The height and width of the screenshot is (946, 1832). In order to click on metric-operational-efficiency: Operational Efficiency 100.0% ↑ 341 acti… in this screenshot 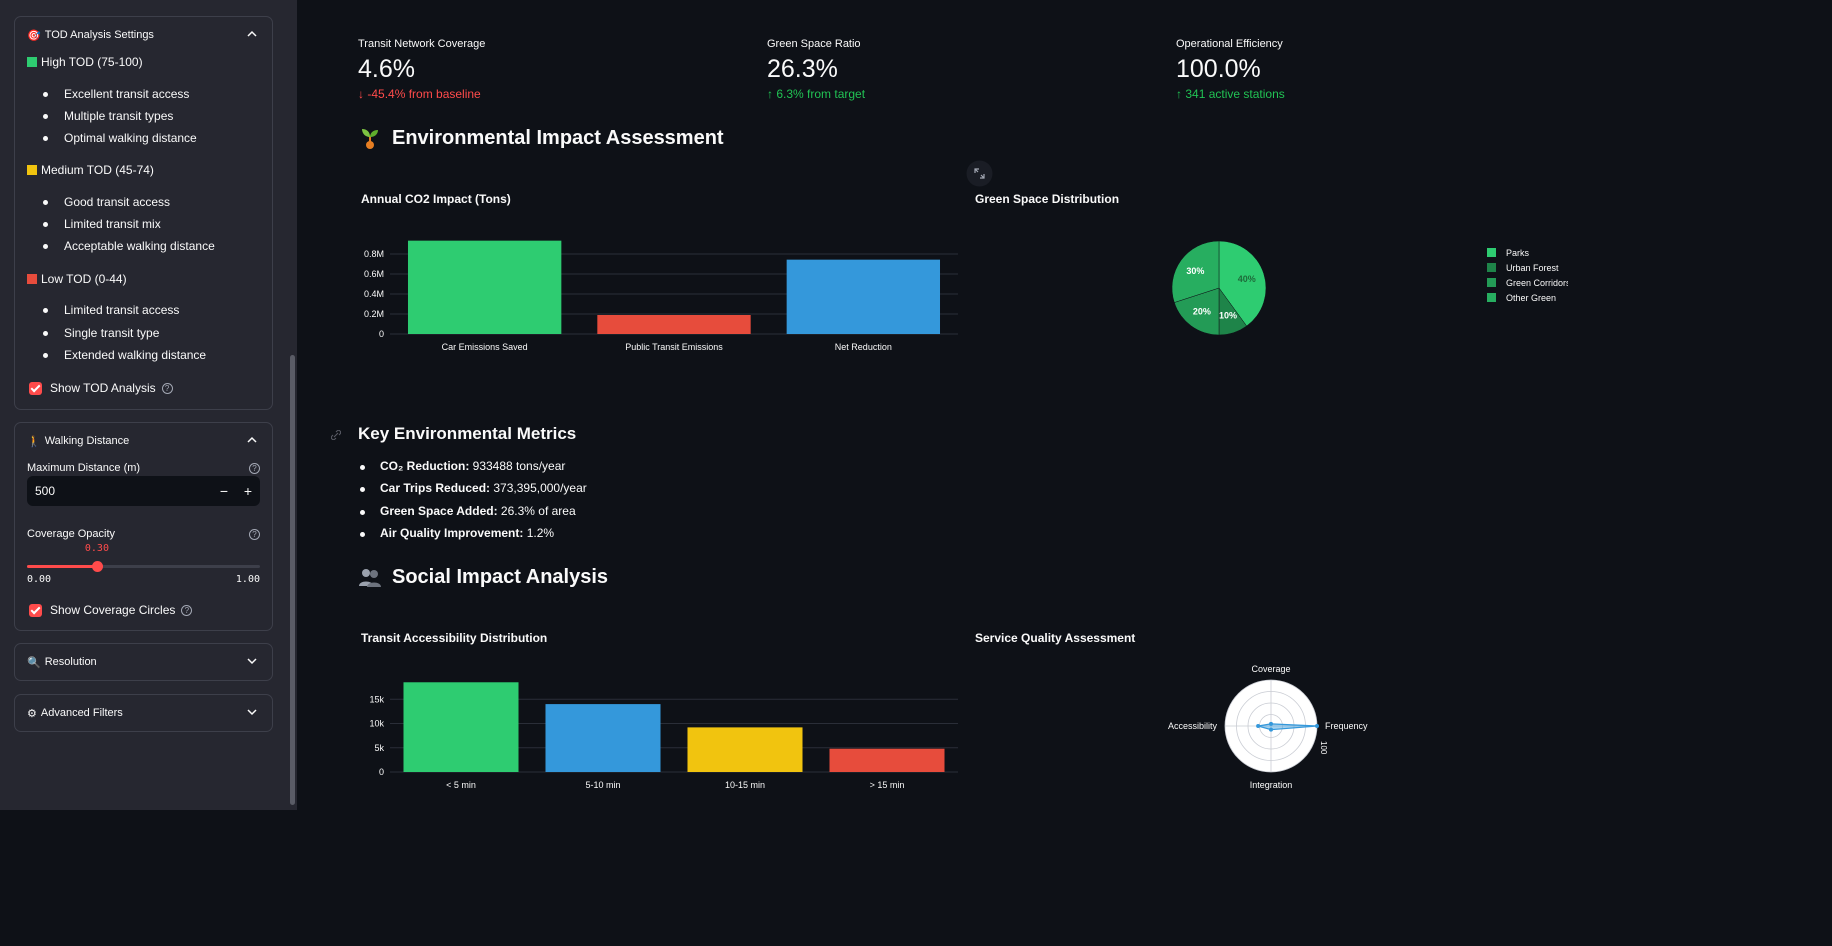, I will do `click(1230, 69)`.